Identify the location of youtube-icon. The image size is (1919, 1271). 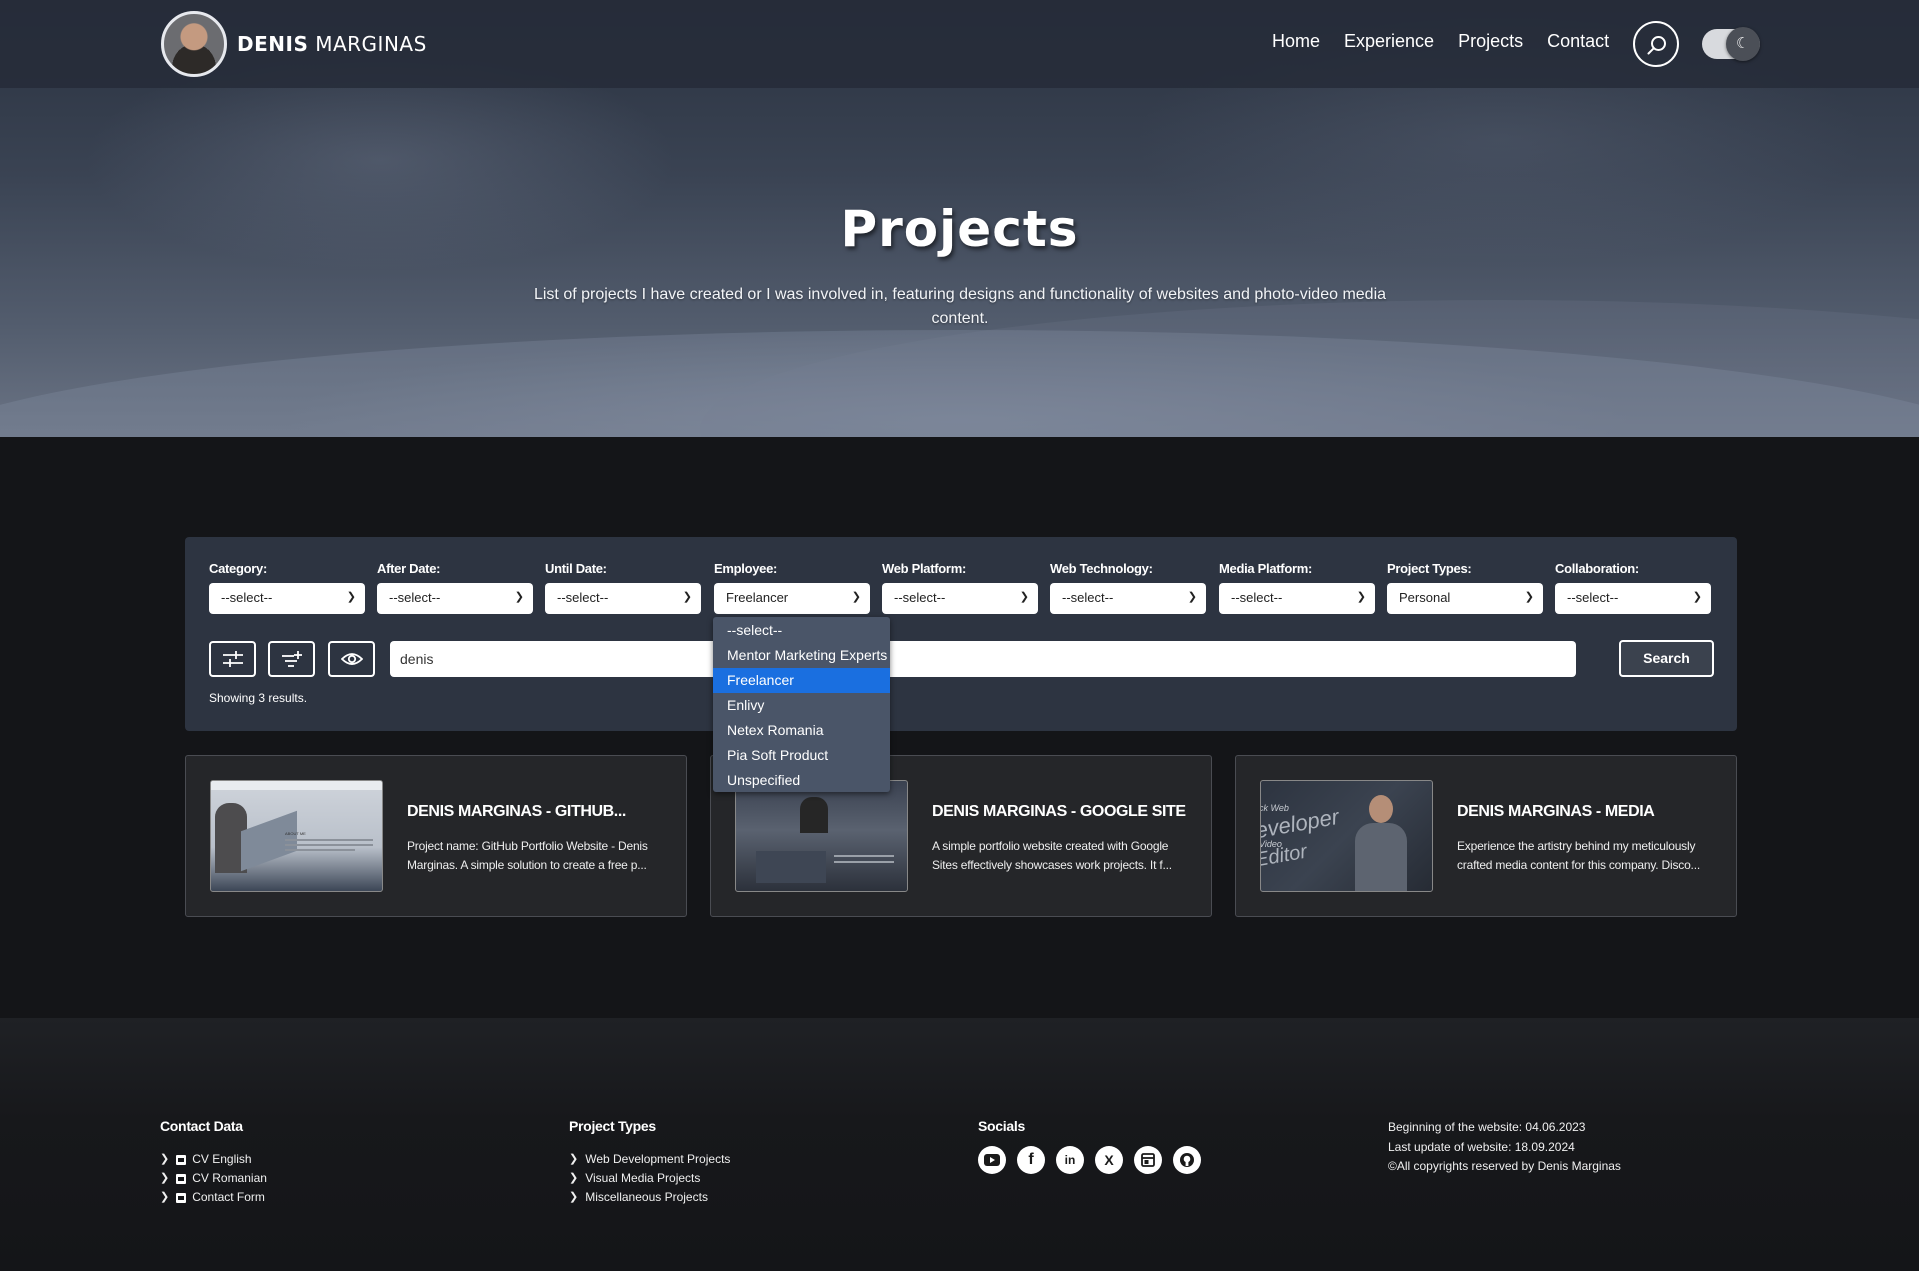
(992, 1160).